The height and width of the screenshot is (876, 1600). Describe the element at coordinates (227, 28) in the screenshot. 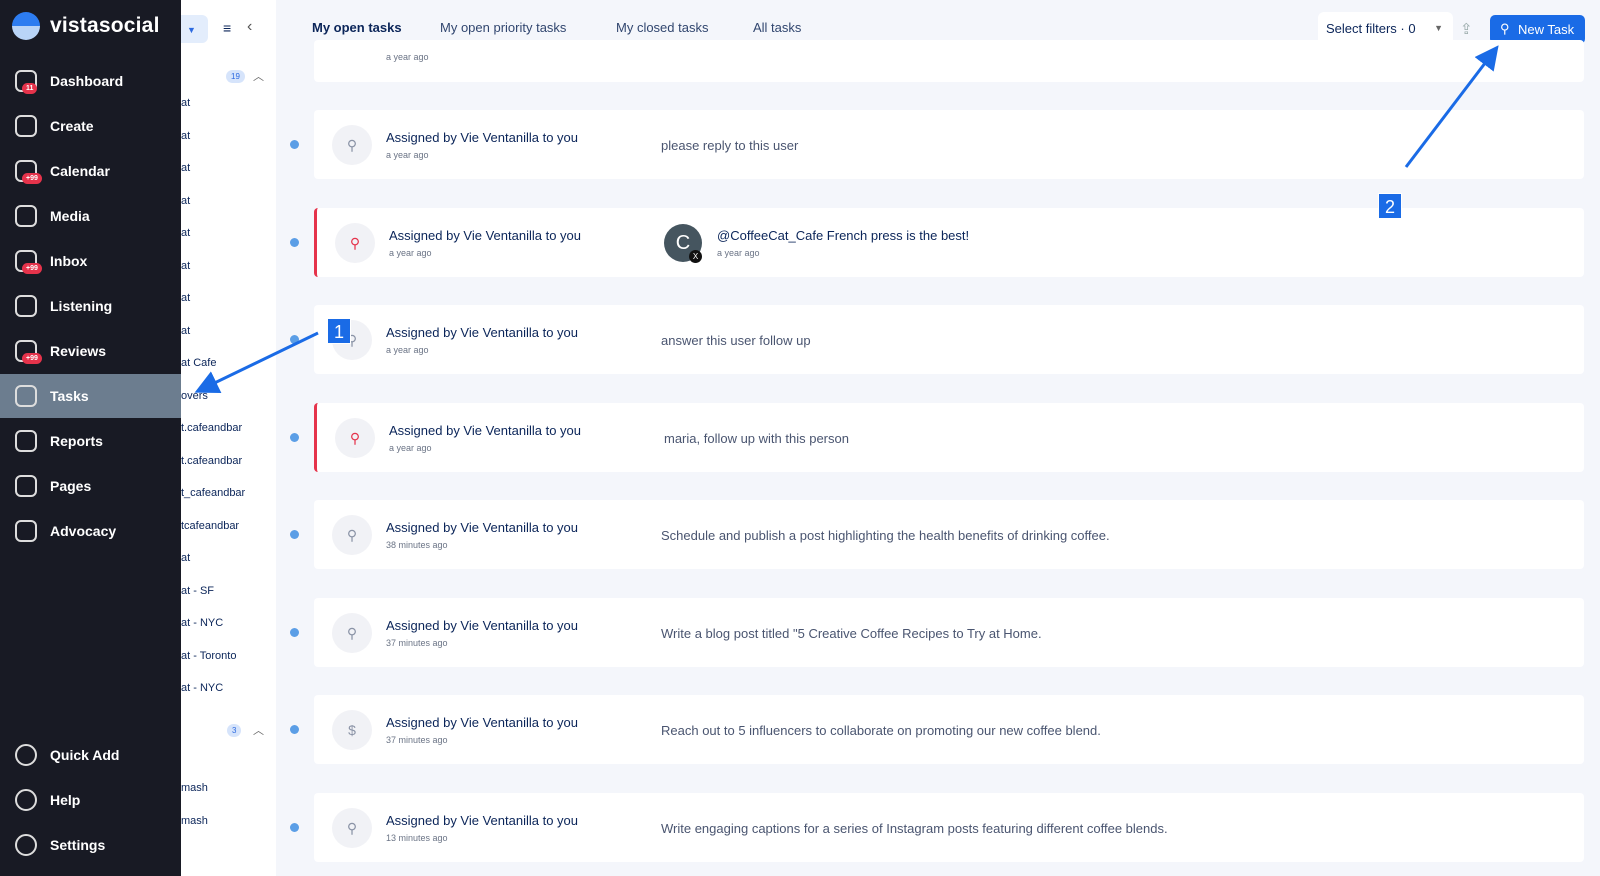

I see `filter-icon: ≡` at that location.